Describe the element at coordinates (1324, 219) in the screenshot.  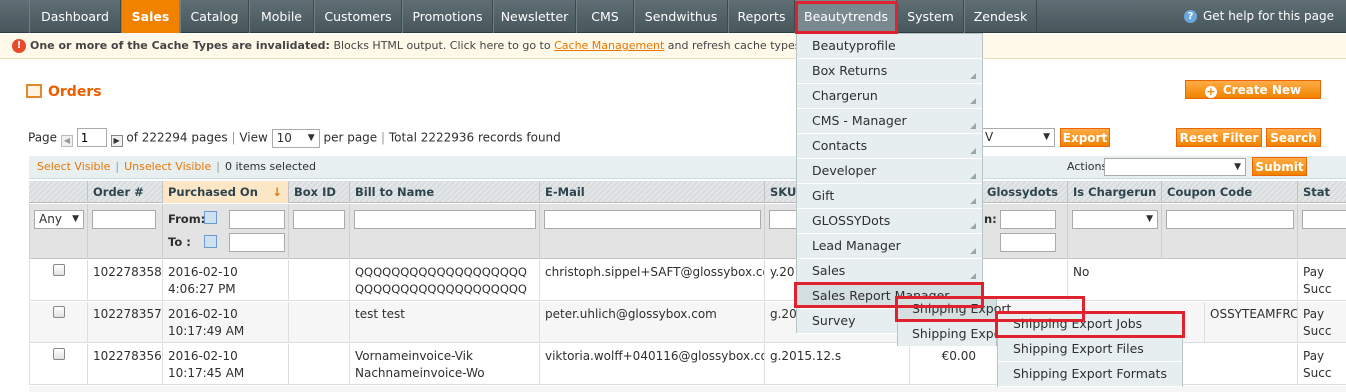
I see `status-filter-input` at that location.